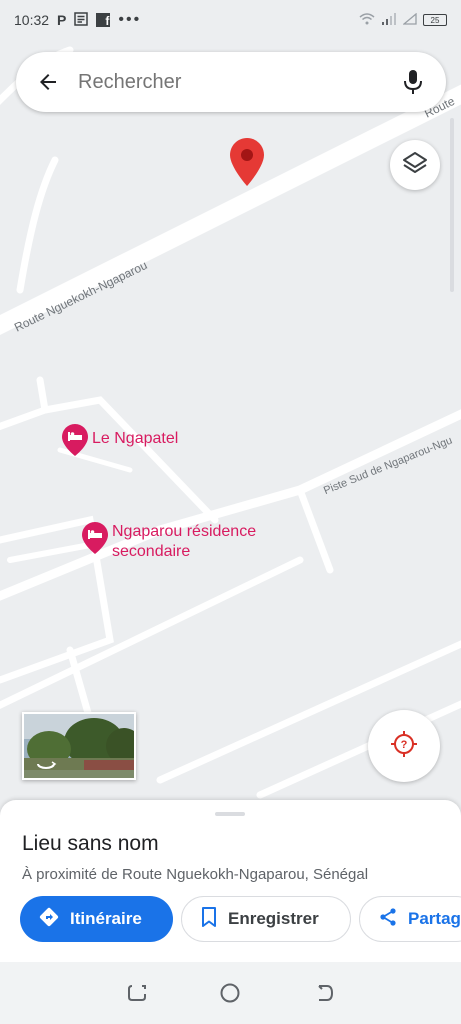 The width and height of the screenshot is (461, 1024). I want to click on poi-le-ngapatel: Le Ngapatel, so click(120, 440).